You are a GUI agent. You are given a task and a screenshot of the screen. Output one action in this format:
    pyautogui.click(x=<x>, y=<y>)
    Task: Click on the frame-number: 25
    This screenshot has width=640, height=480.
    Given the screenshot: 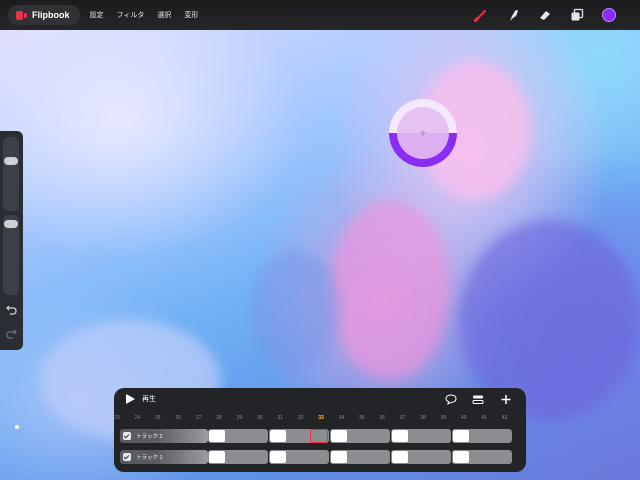 What is the action you would take?
    pyautogui.click(x=158, y=418)
    